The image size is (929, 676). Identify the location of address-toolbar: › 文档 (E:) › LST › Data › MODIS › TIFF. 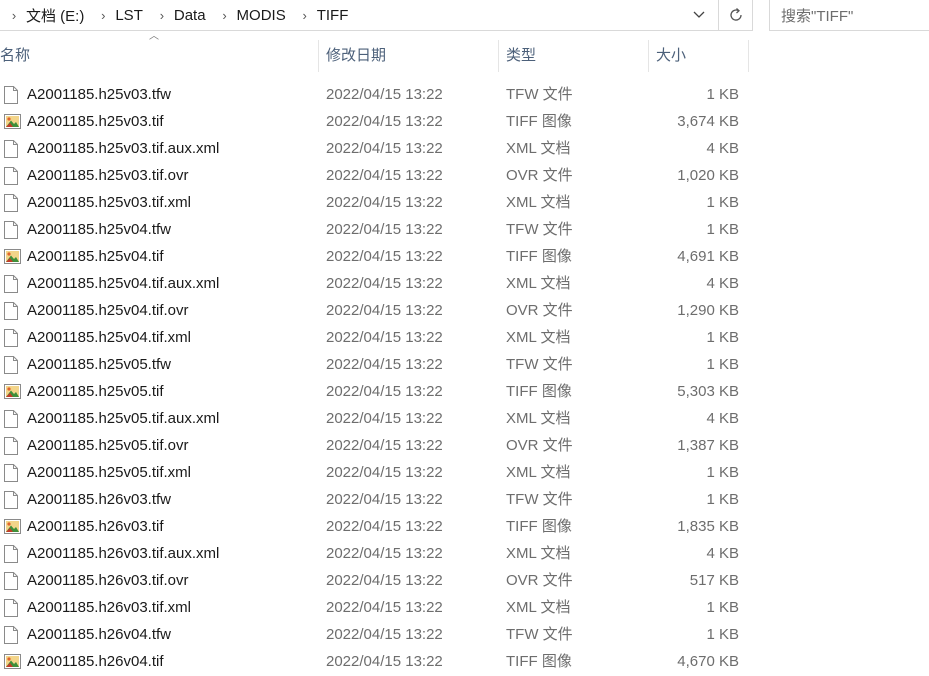
(464, 16).